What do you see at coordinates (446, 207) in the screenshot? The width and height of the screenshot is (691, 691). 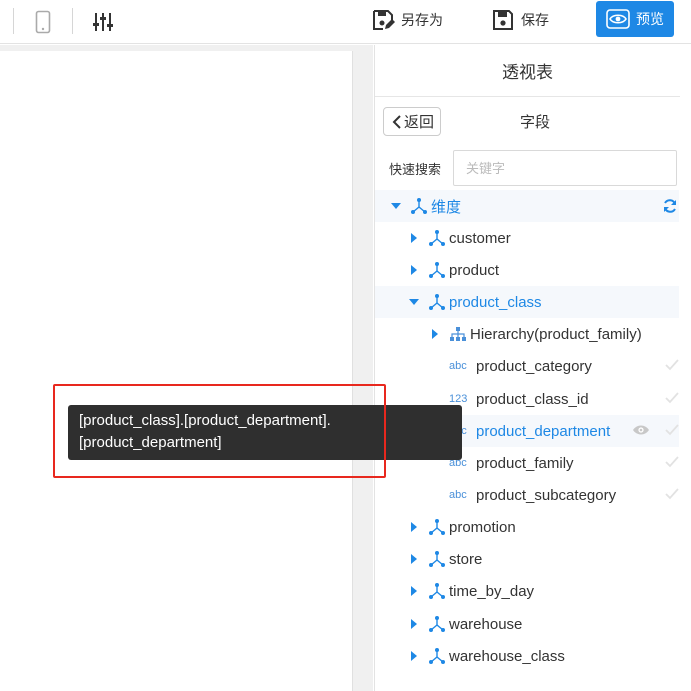 I see `tree-root-label: 维度` at bounding box center [446, 207].